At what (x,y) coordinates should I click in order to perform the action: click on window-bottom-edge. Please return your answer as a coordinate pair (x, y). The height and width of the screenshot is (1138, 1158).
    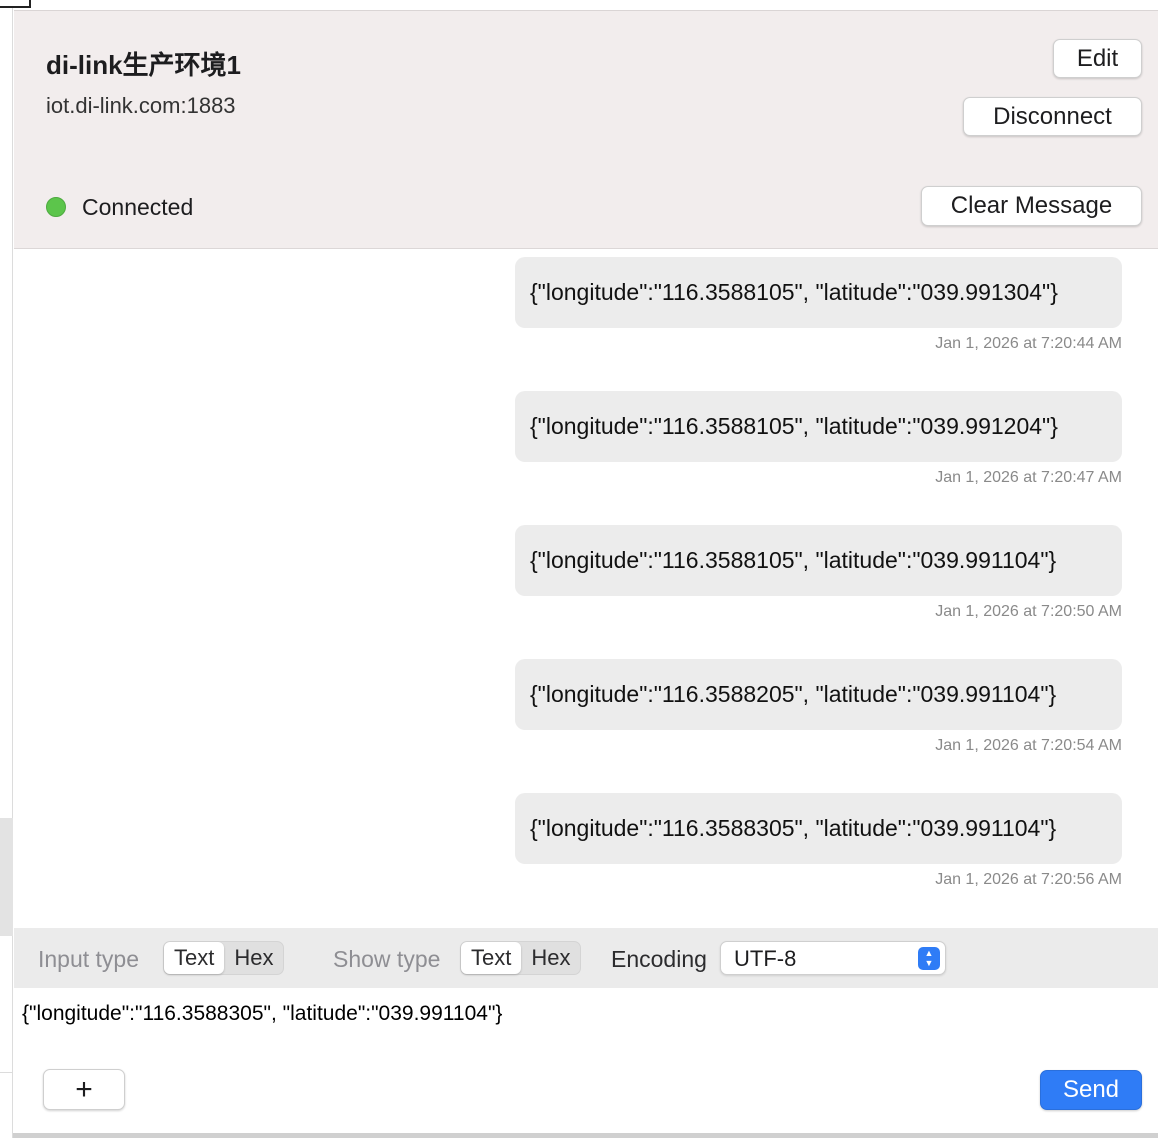
    Looking at the image, I should click on (585, 1135).